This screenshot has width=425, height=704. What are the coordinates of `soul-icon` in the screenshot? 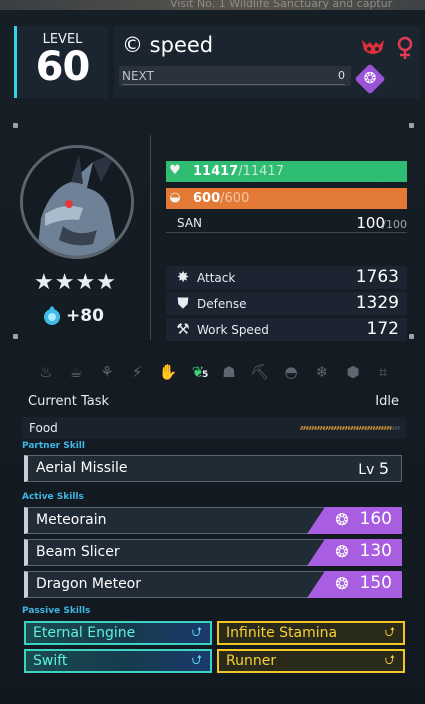 It's located at (52, 315).